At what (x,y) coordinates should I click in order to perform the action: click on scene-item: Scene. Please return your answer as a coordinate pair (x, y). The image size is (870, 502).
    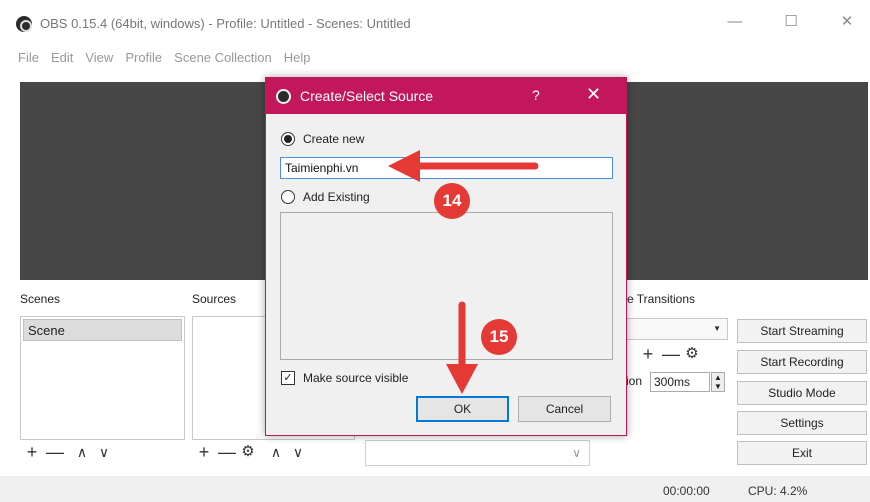
    Looking at the image, I should click on (102, 330).